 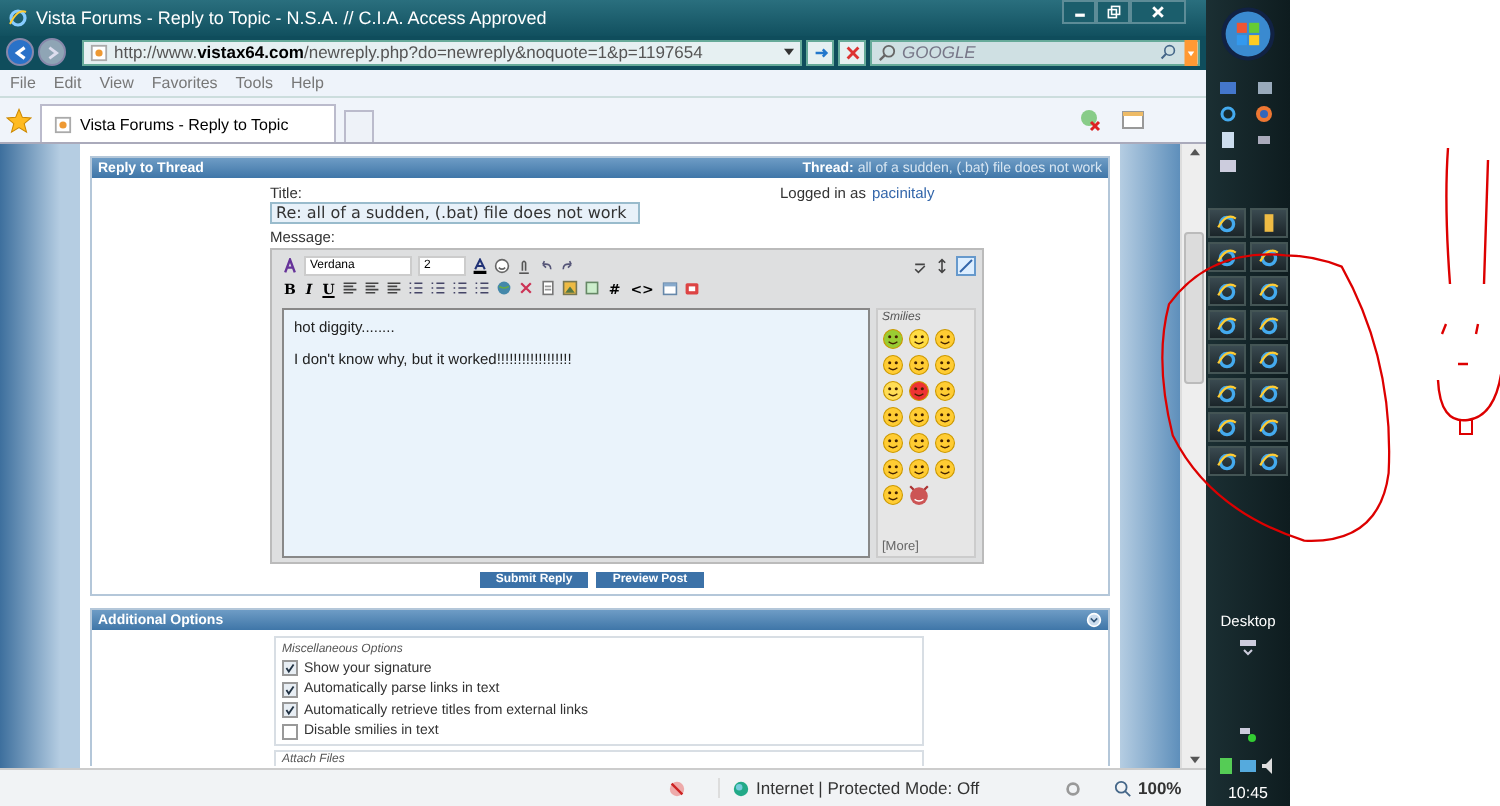 What do you see at coordinates (1133, 120) in the screenshot?
I see `window-icon` at bounding box center [1133, 120].